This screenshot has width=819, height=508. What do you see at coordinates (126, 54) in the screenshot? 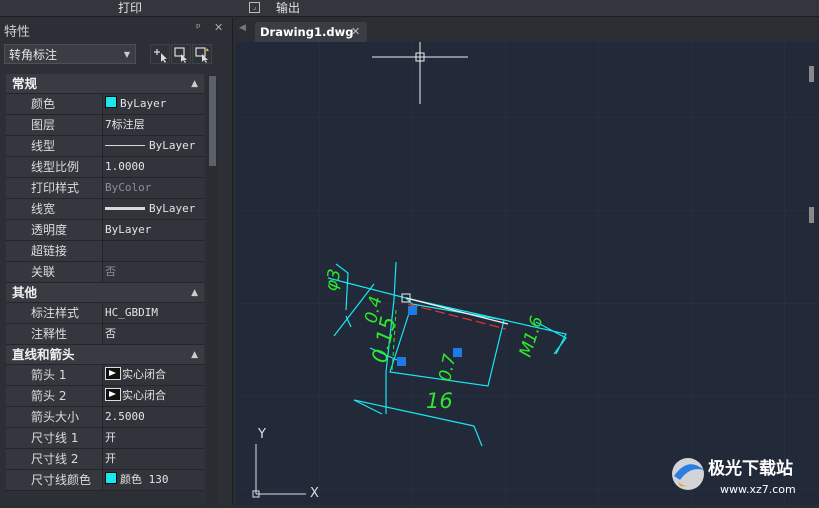
I see `chevron-down-icon: ▼` at bounding box center [126, 54].